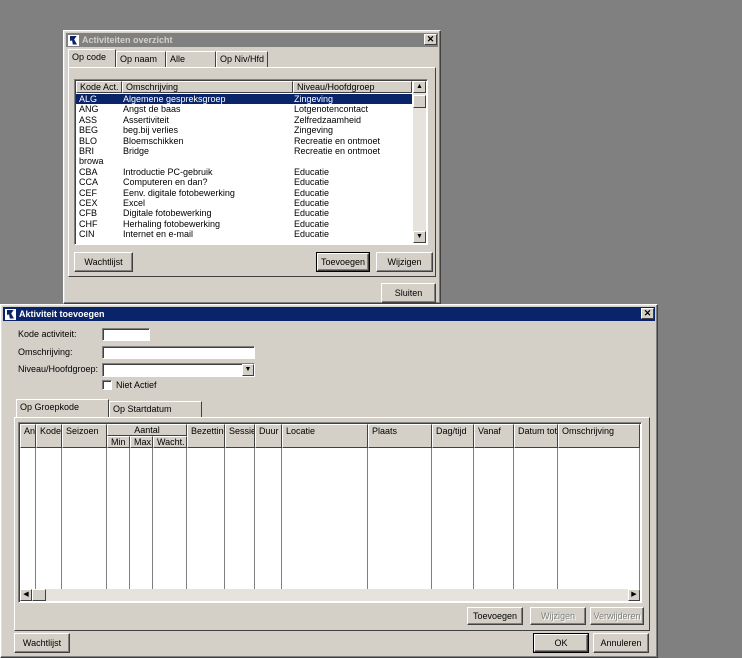  I want to click on list-item: CBA Introductie PC-gebruik Educatie, so click(244, 172).